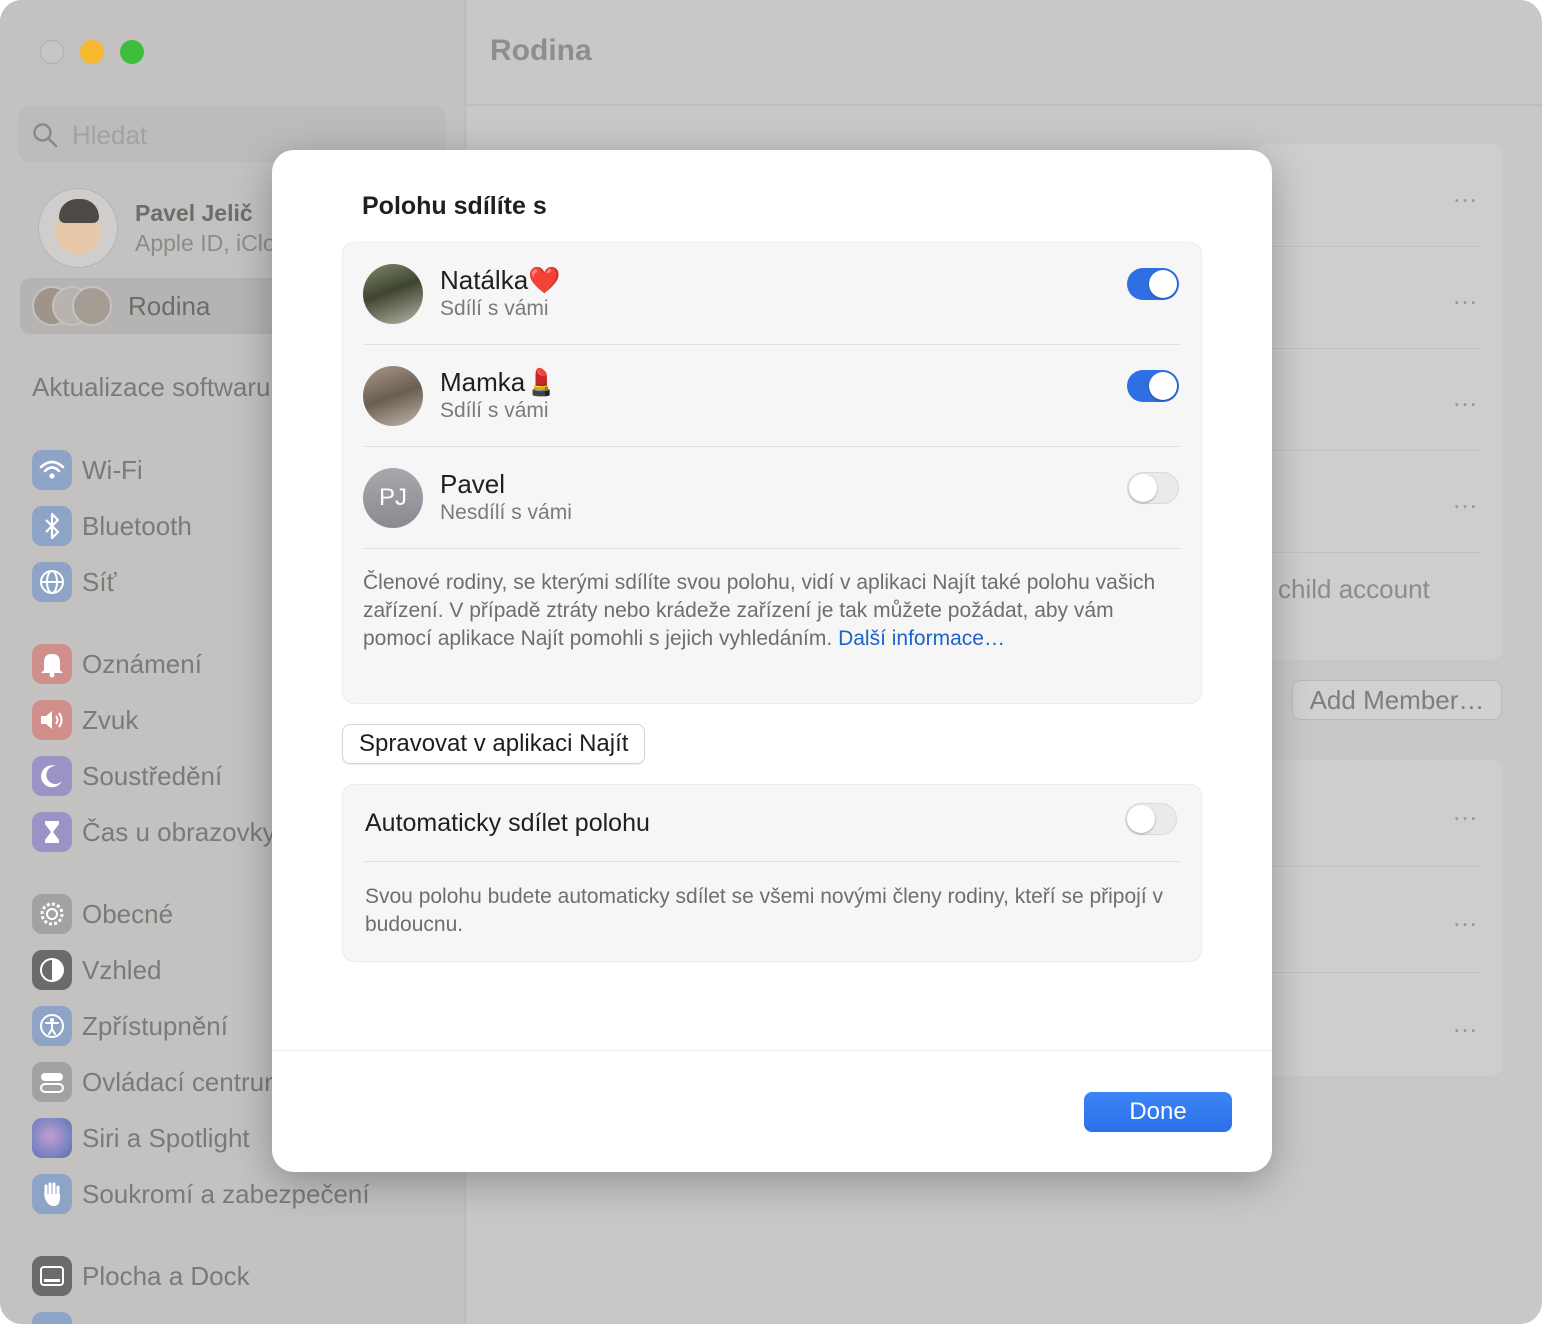 The height and width of the screenshot is (1324, 1542). What do you see at coordinates (226, 1194) in the screenshot?
I see `sidebar-item-label: Soukromí a zabezpečení` at bounding box center [226, 1194].